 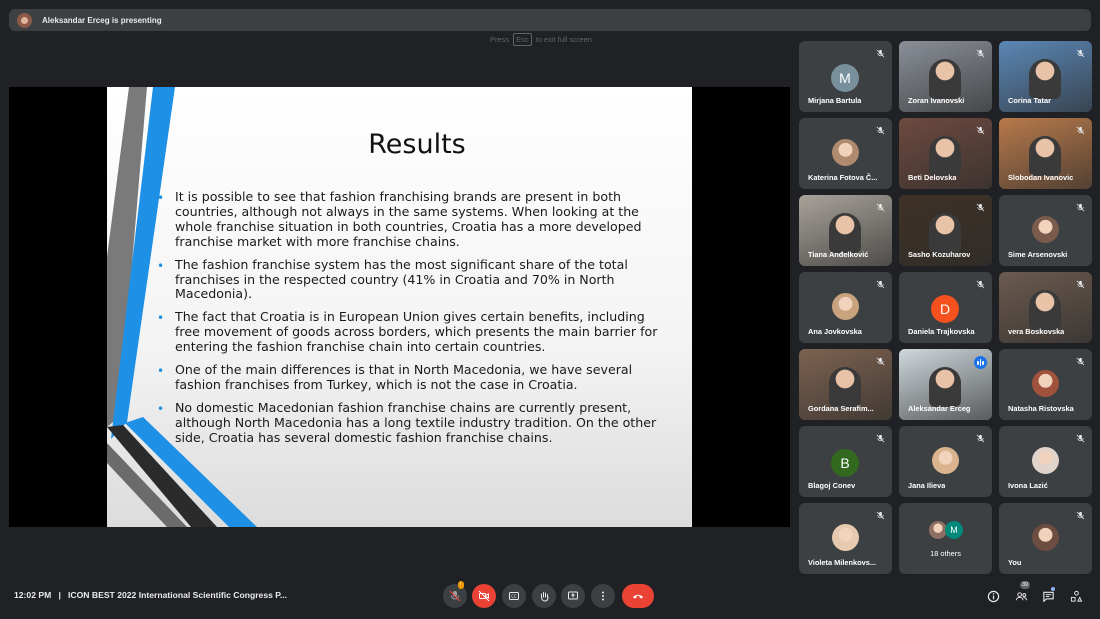 What do you see at coordinates (638, 596) in the screenshot?
I see `leave-call-button` at bounding box center [638, 596].